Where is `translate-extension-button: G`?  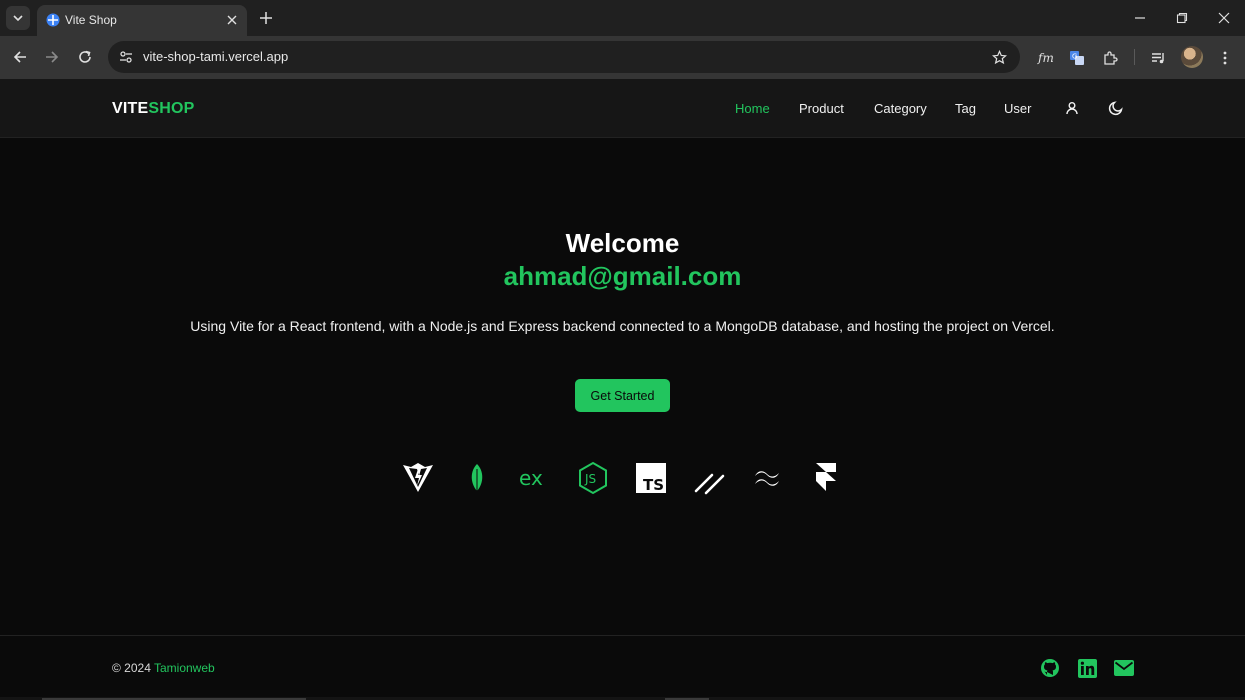 translate-extension-button: G is located at coordinates (1077, 58).